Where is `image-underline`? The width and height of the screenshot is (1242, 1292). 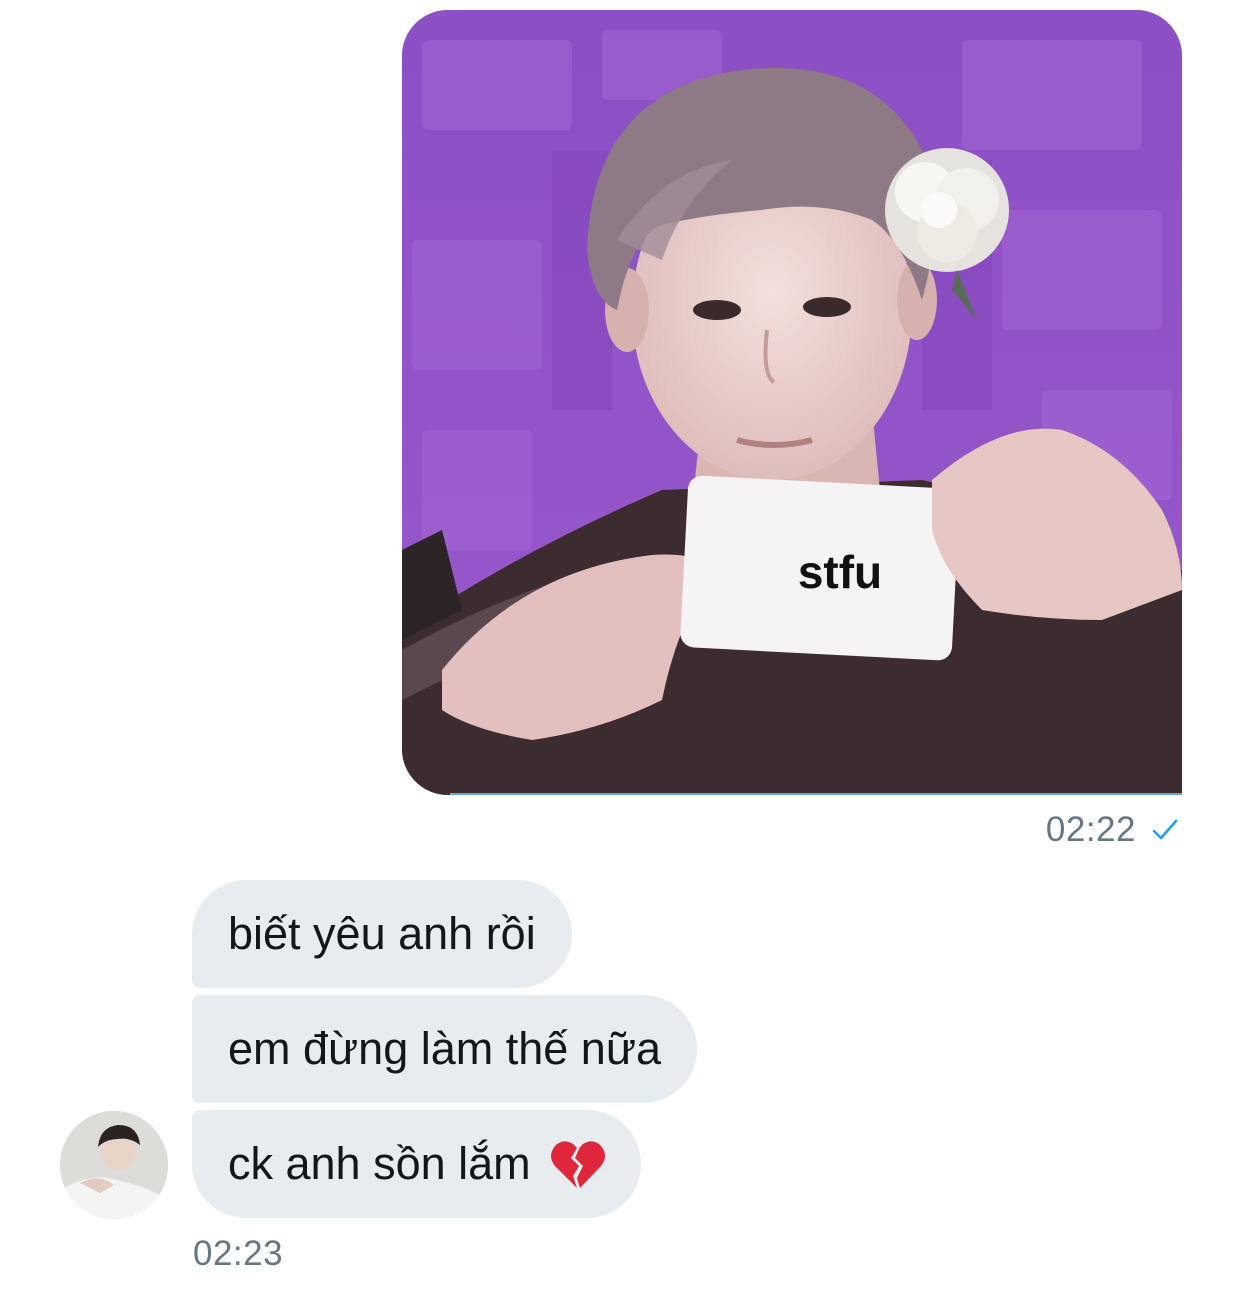
image-underline is located at coordinates (816, 794).